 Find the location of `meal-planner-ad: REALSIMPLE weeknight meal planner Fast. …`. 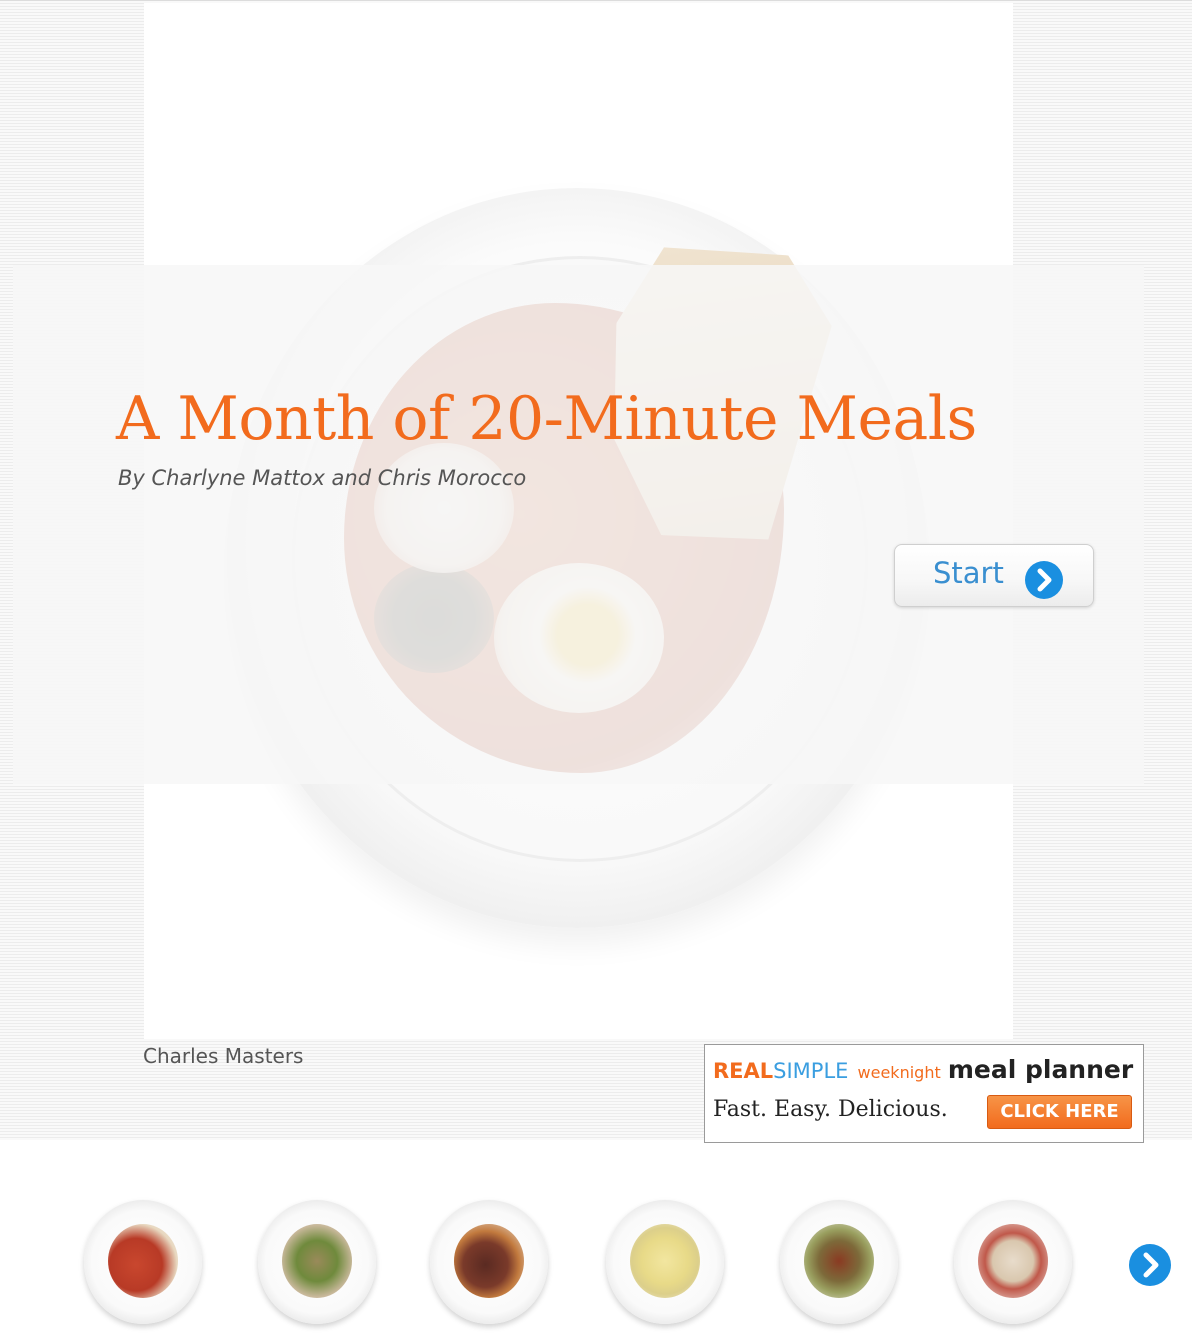

meal-planner-ad: REALSIMPLE weeknight meal planner Fast. … is located at coordinates (924, 1093).